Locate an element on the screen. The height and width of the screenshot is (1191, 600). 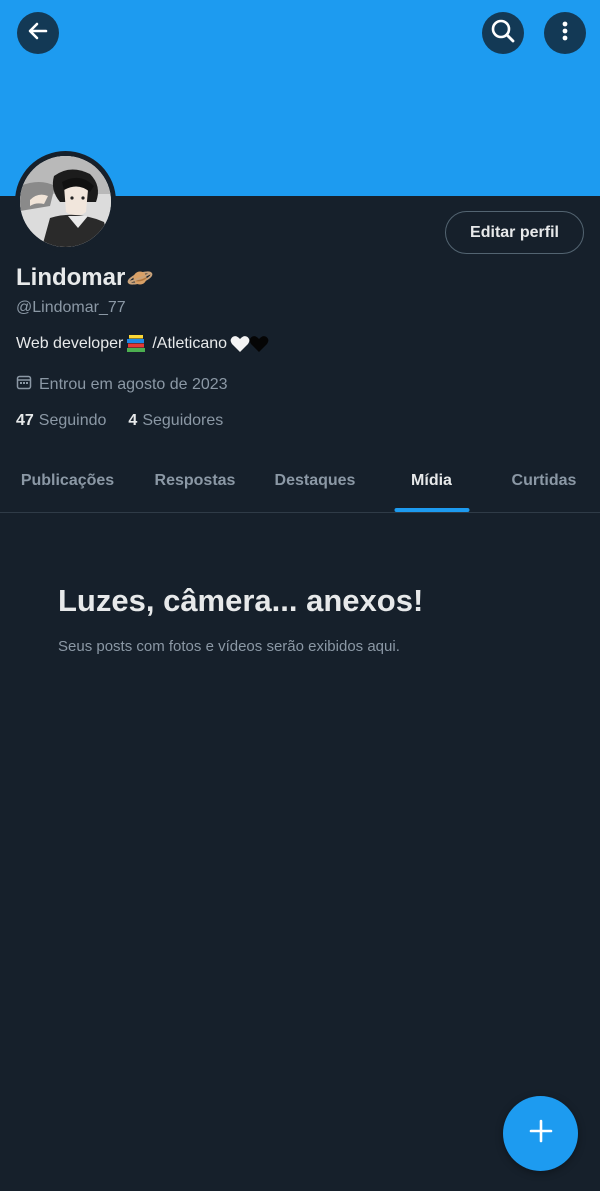
following-link: 47 Seguindo is located at coordinates (61, 421).